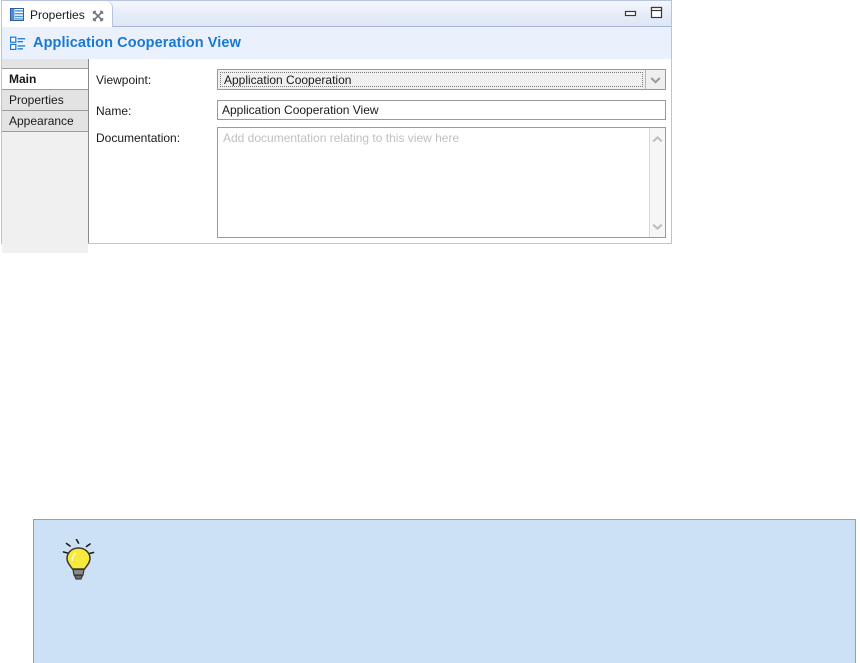 This screenshot has height=663, width=860. Describe the element at coordinates (17, 14) in the screenshot. I see `properties-table-icon` at that location.